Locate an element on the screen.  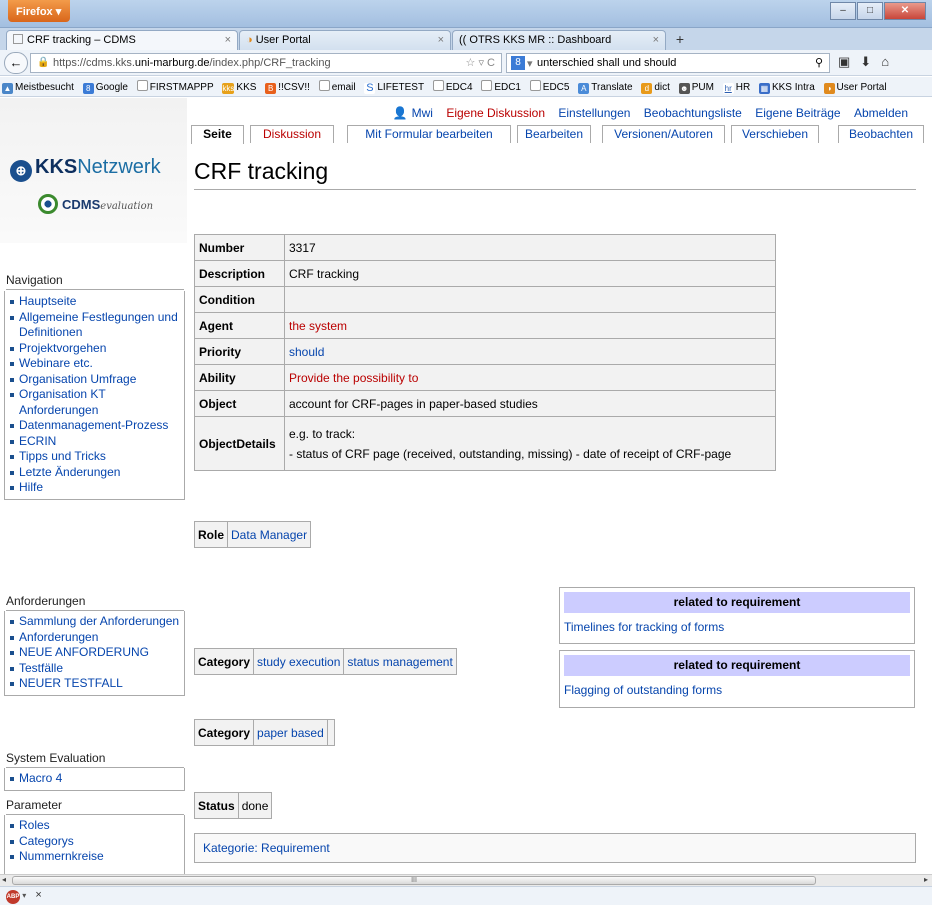
nav-link-tipps: Tipps und Tricks is located at coordinates (96, 457).